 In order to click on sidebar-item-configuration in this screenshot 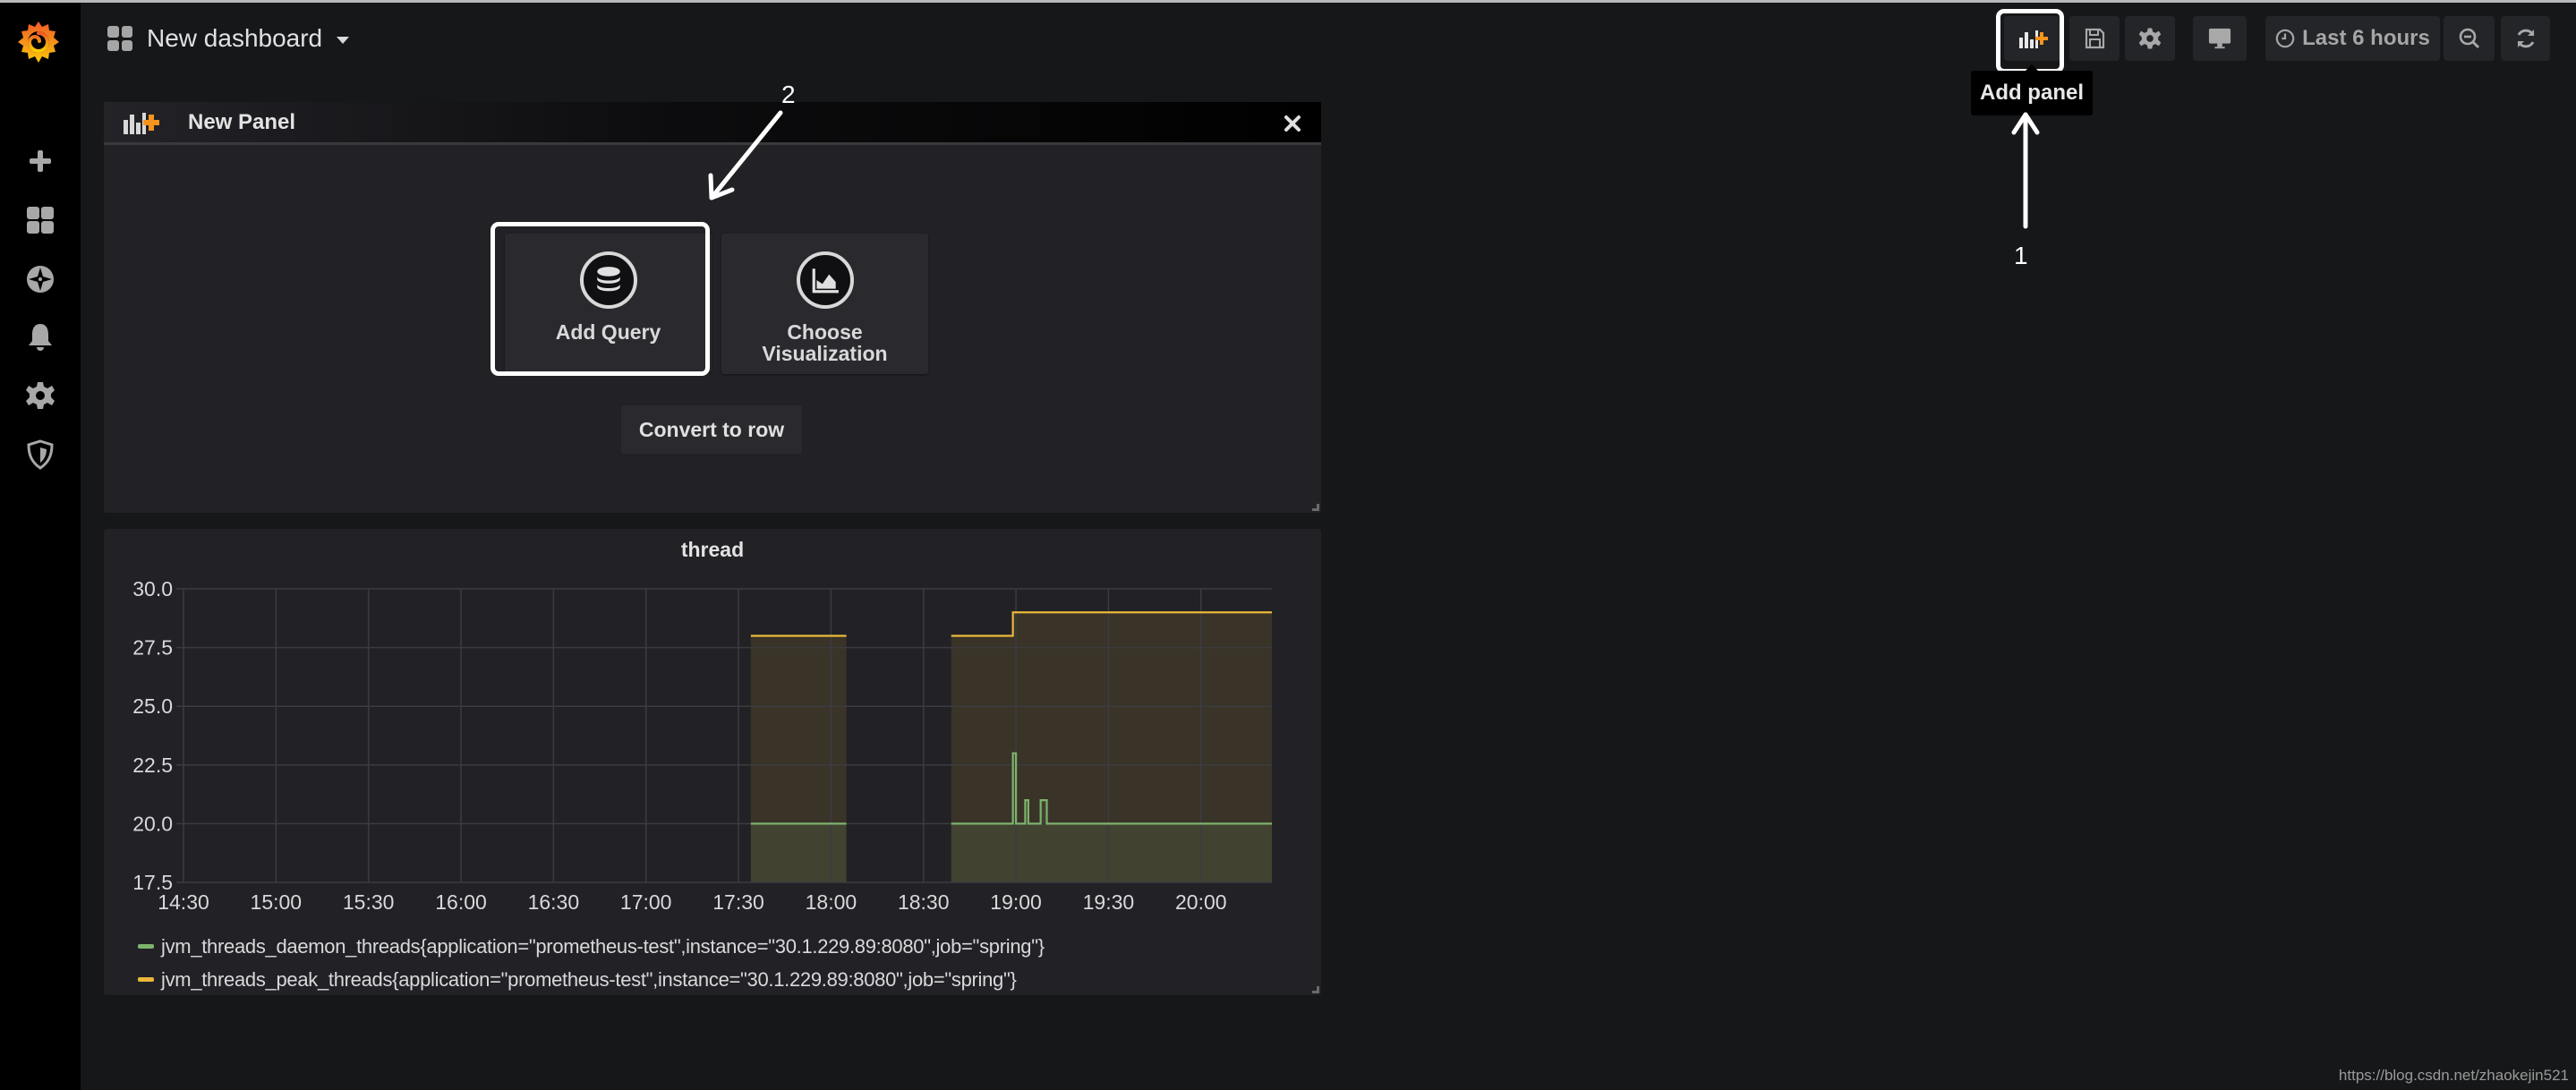, I will do `click(40, 395)`.